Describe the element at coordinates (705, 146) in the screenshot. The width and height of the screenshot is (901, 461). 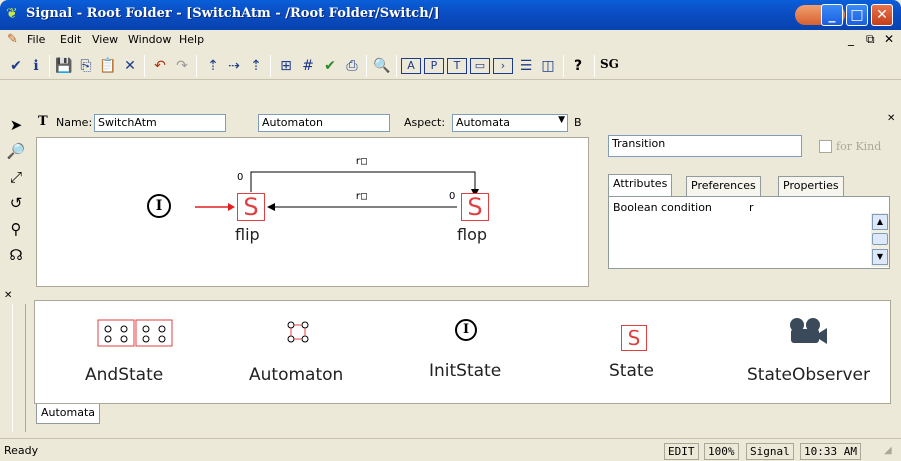
I see `inspector-kind-field: Transition` at that location.